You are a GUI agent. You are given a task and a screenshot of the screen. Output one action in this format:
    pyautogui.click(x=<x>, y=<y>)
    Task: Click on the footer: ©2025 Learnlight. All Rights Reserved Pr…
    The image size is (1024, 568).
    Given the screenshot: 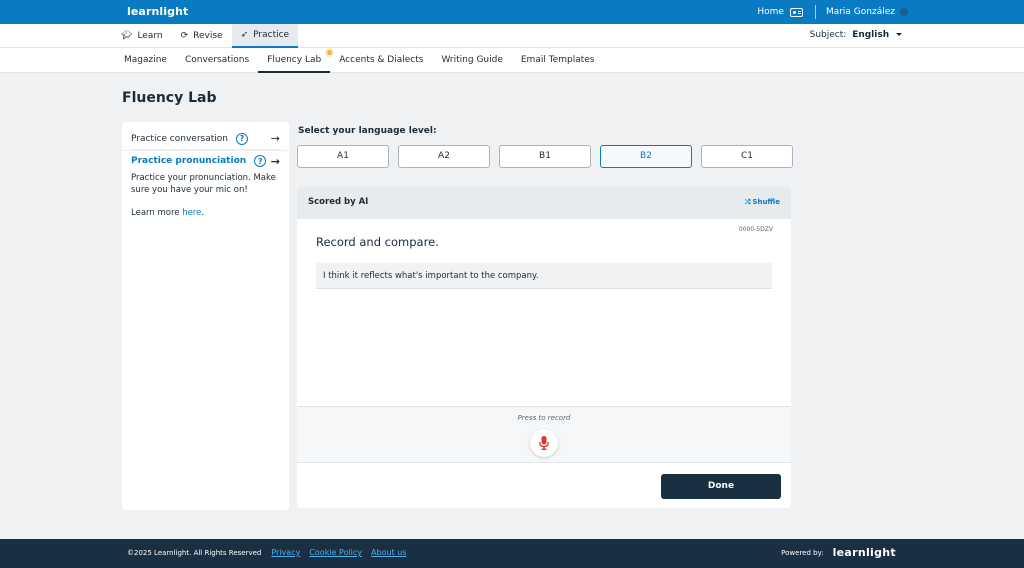 What is the action you would take?
    pyautogui.click(x=512, y=553)
    